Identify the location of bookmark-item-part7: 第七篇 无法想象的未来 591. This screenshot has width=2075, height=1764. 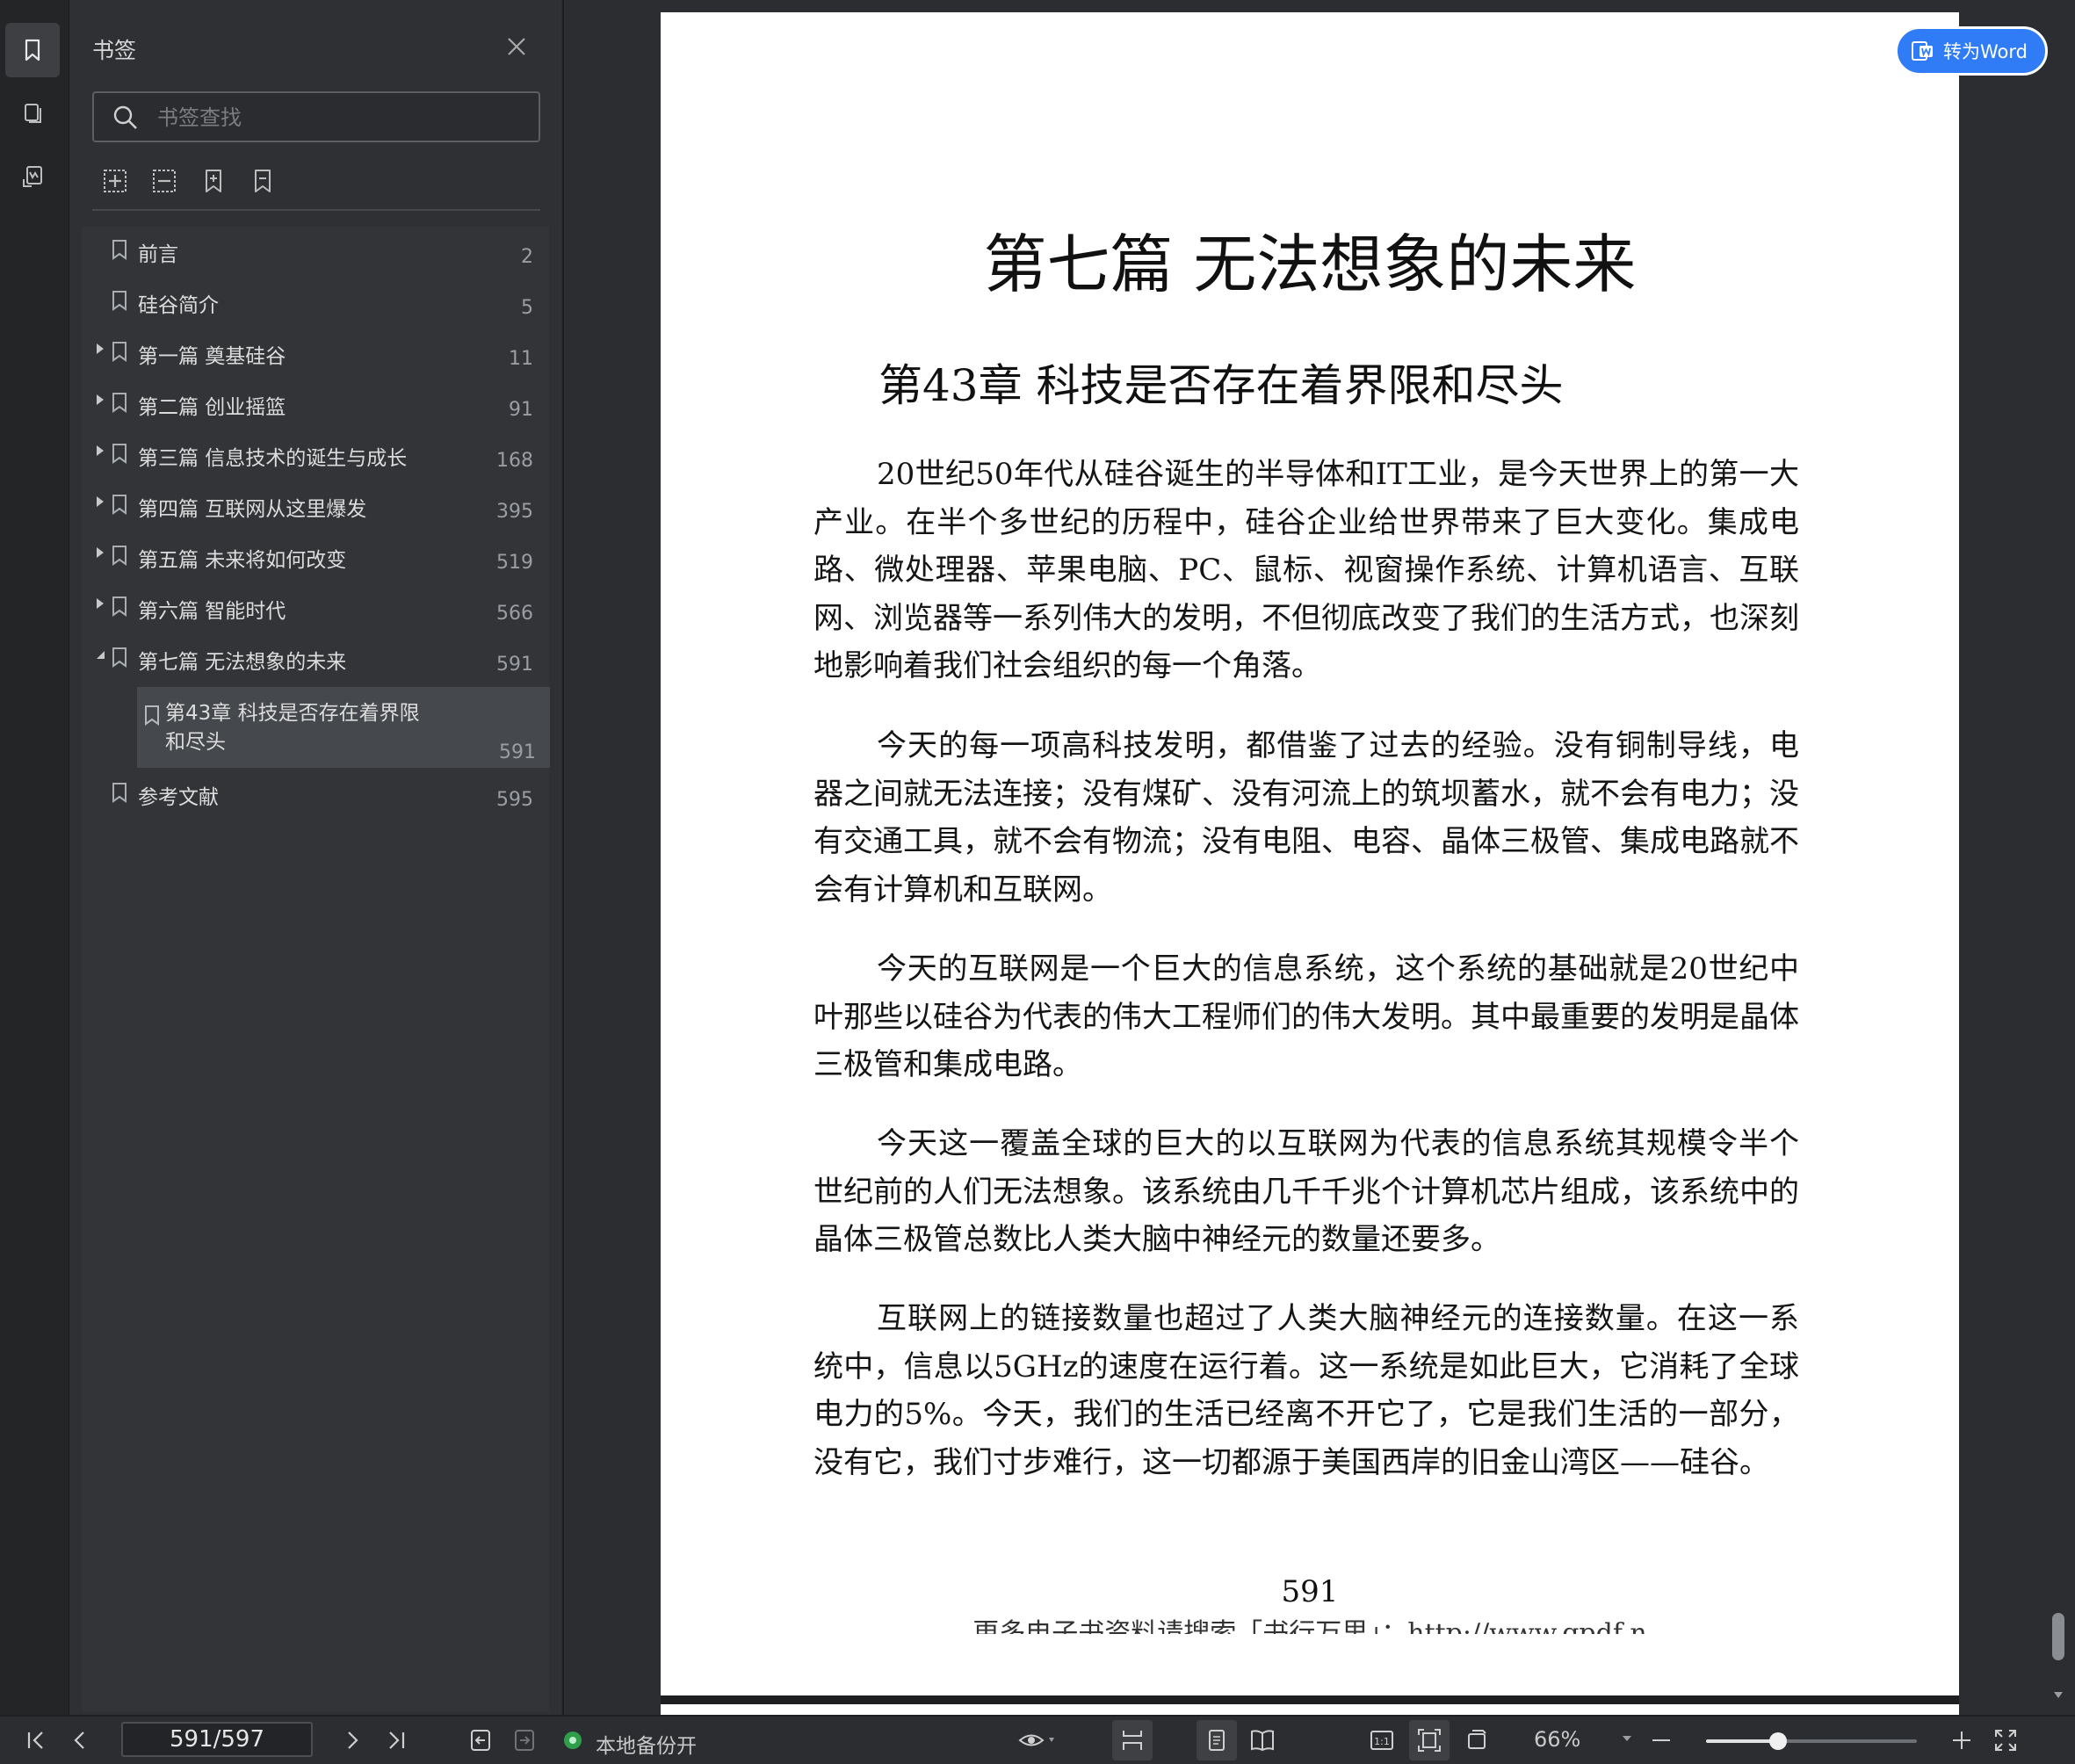
(315, 659).